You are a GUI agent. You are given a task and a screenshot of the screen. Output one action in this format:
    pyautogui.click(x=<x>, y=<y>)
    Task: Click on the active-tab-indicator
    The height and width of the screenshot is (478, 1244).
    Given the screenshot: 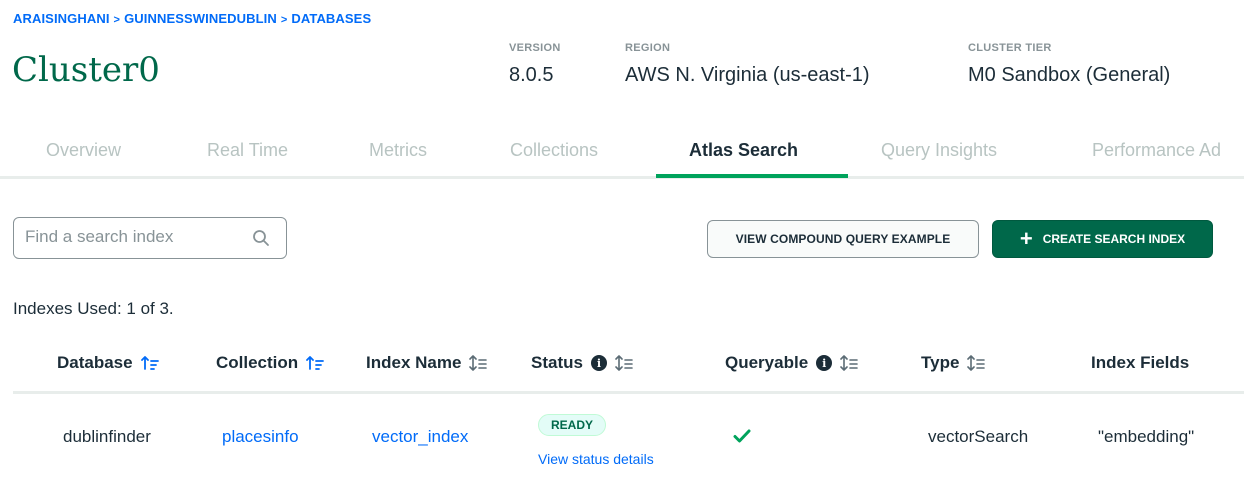 What is the action you would take?
    pyautogui.click(x=752, y=176)
    